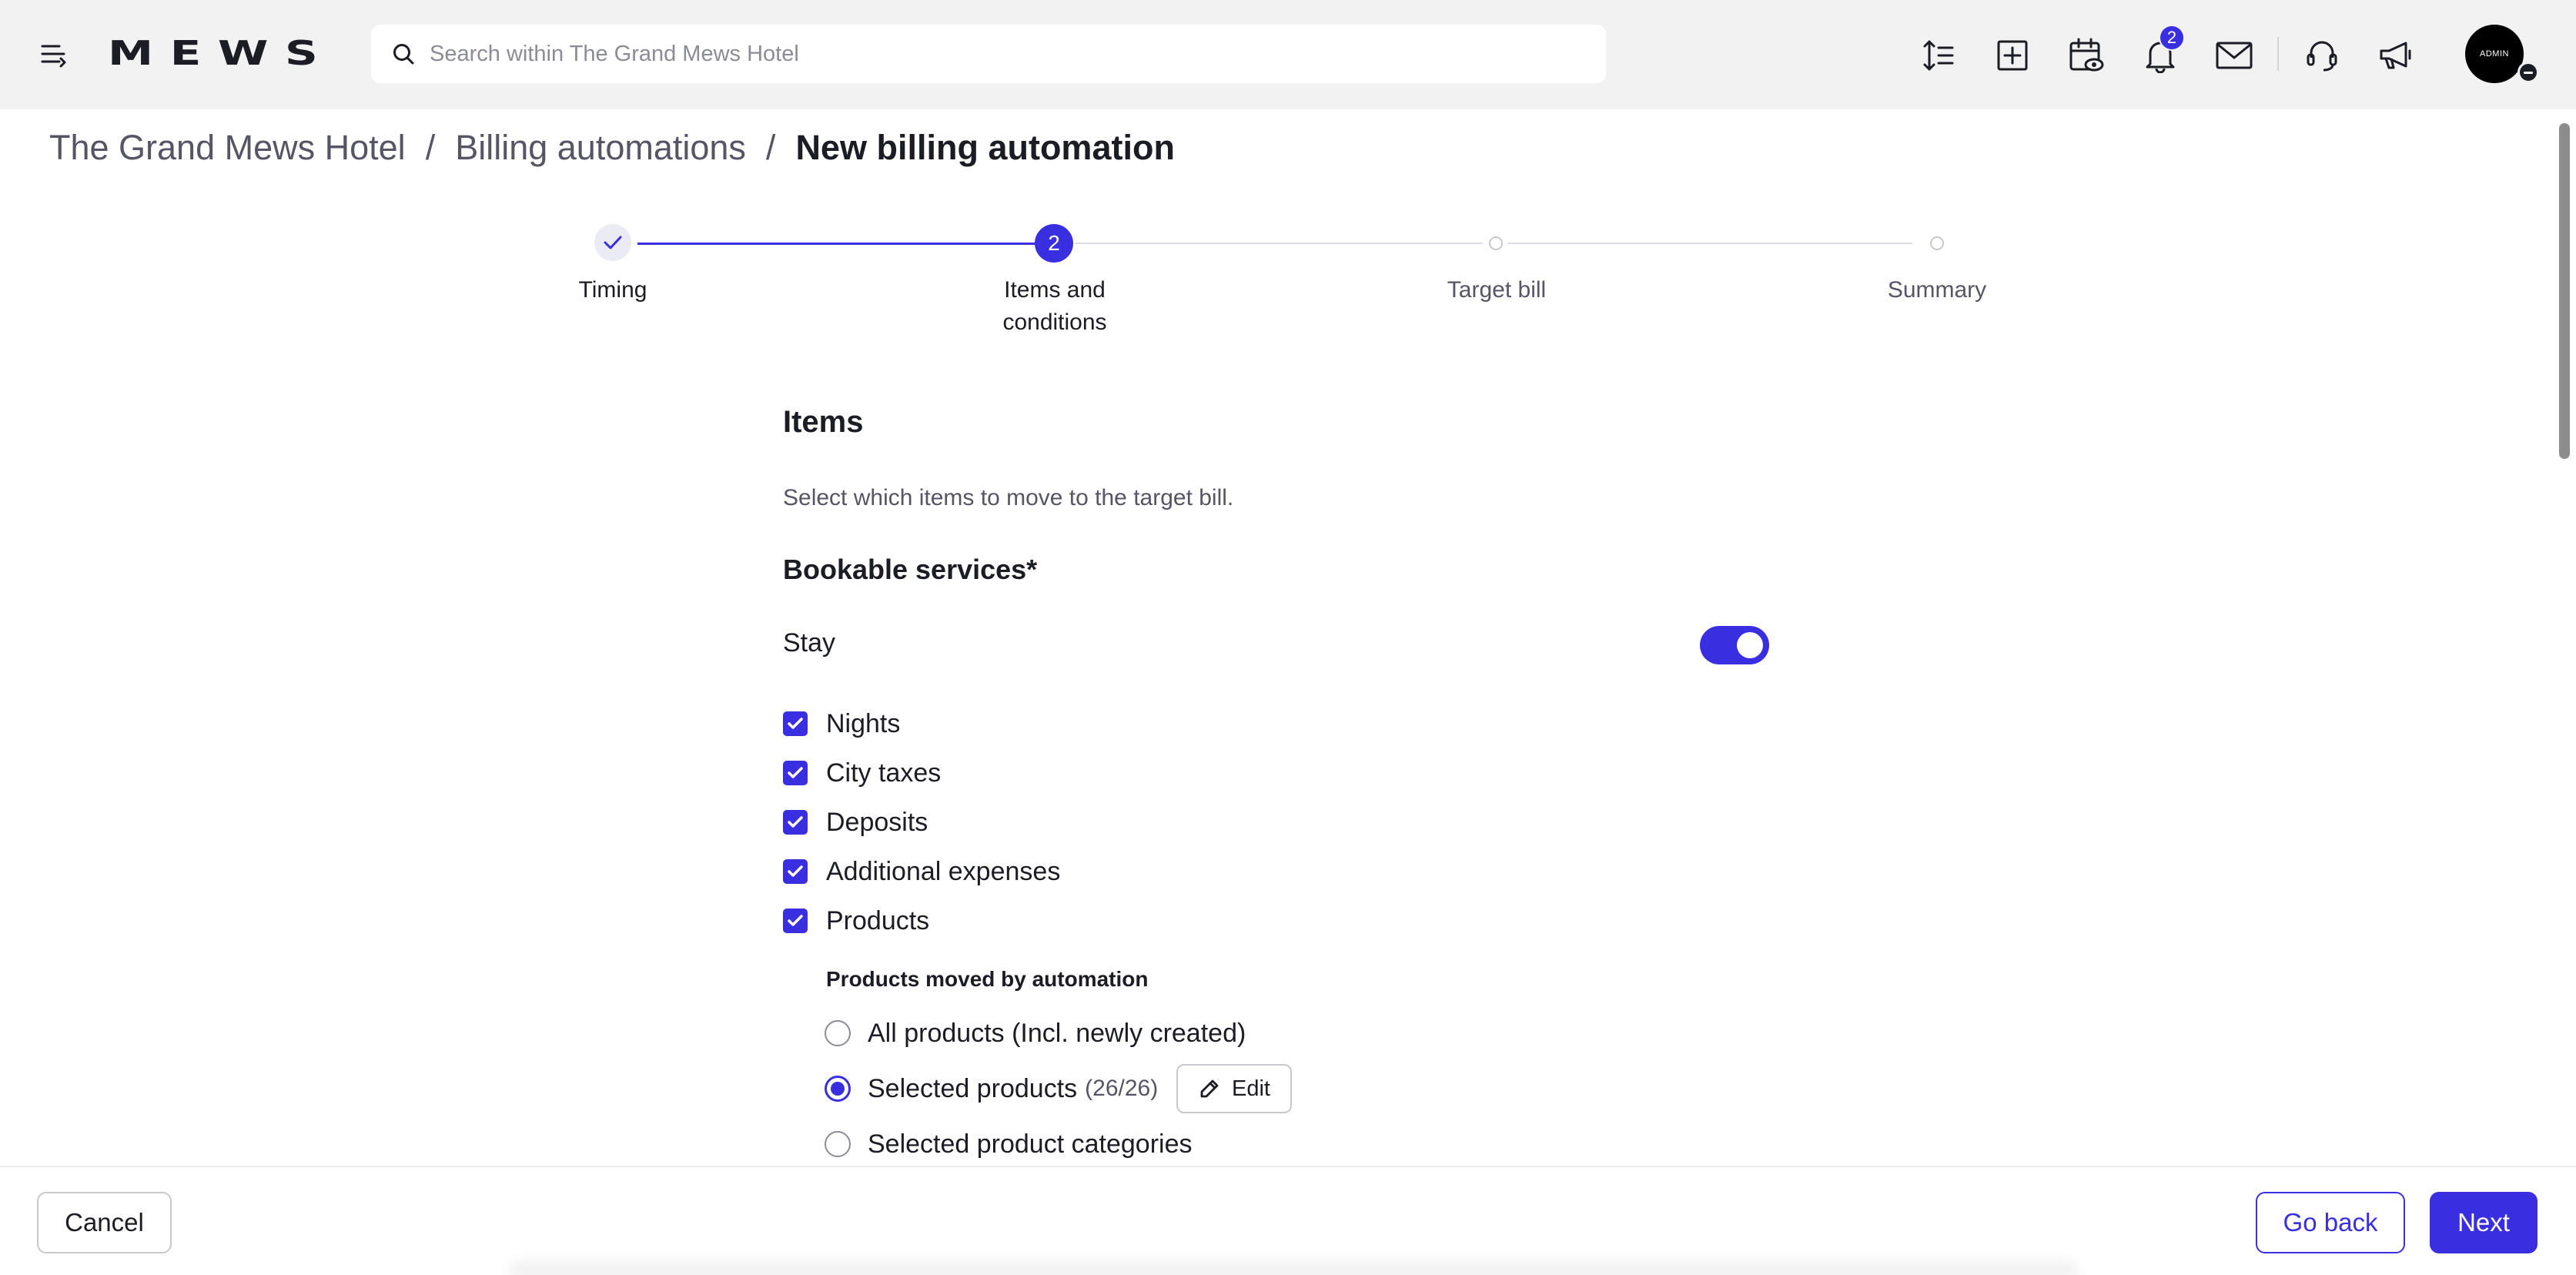  What do you see at coordinates (2565, 291) in the screenshot?
I see `scrollbar-thumb` at bounding box center [2565, 291].